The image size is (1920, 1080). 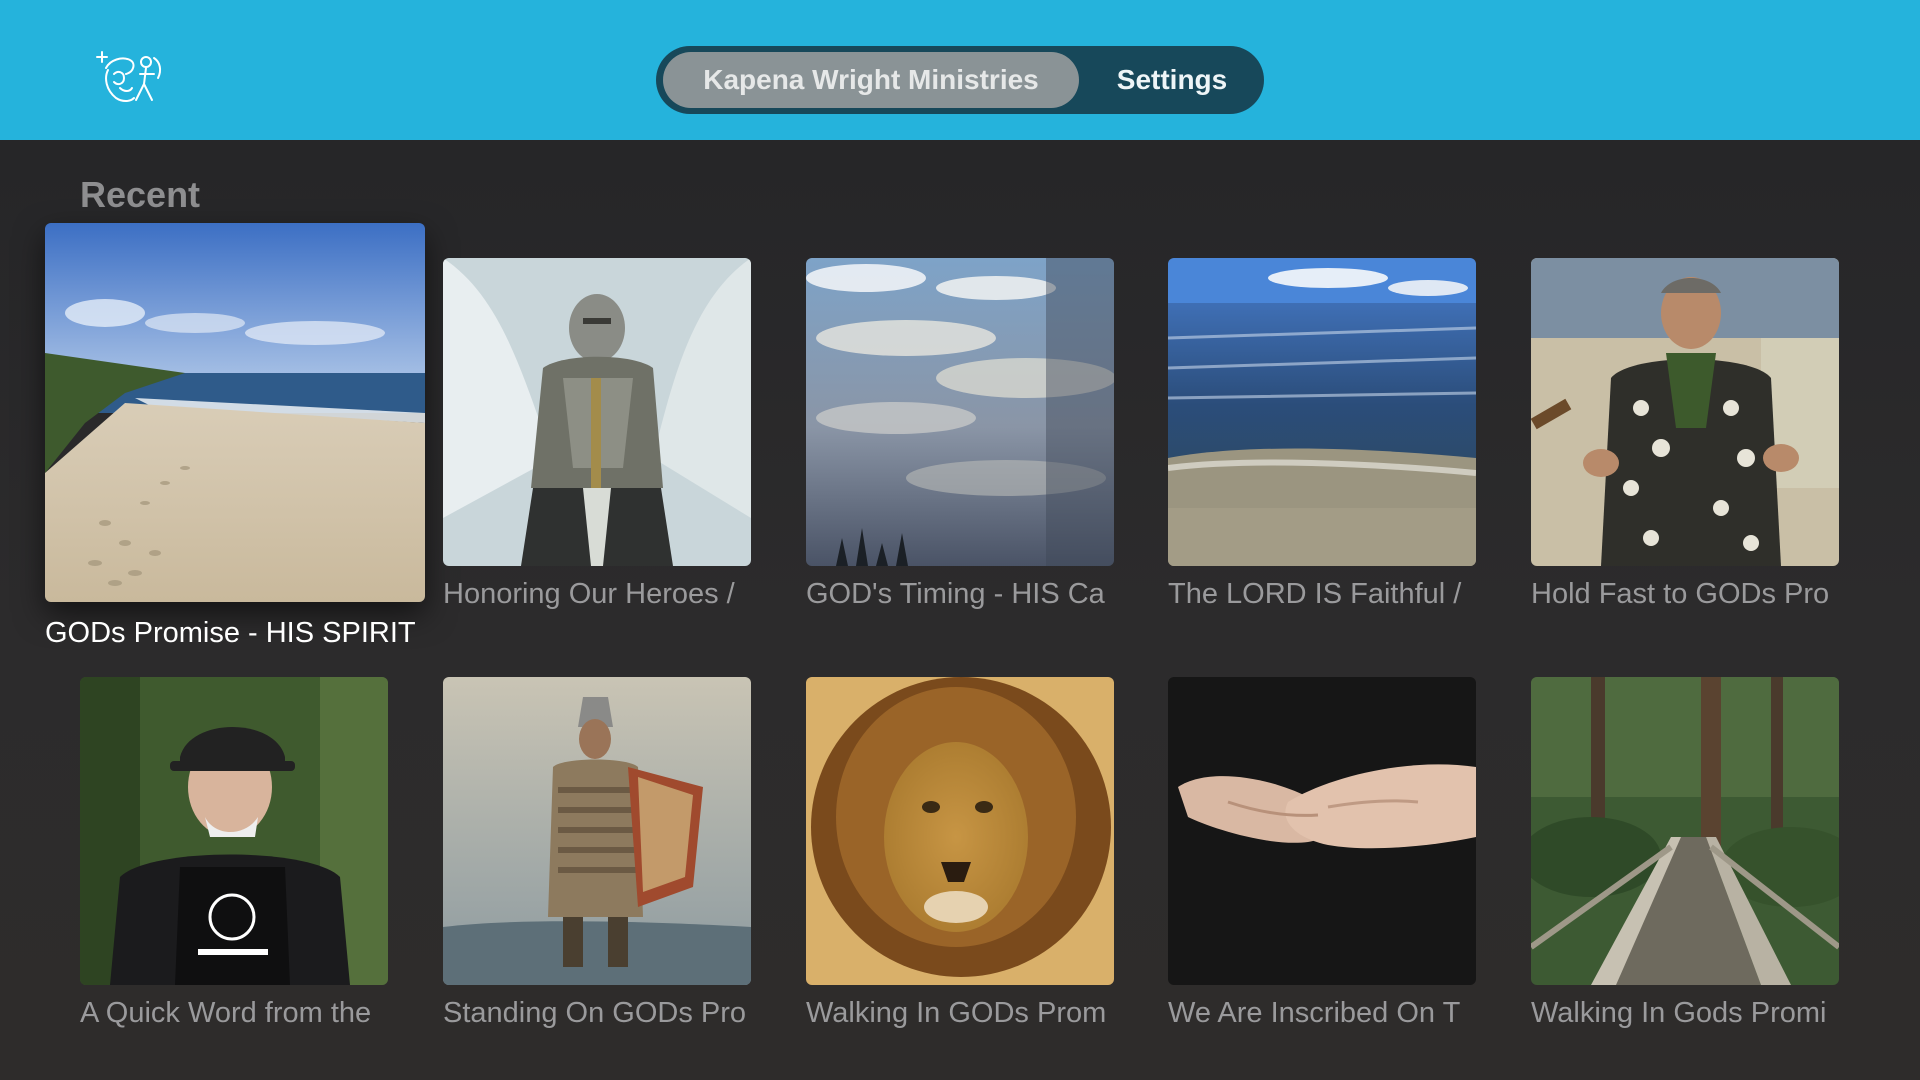 I want to click on video-tile: Hold Fast to GODs Pro, so click(x=1685, y=443).